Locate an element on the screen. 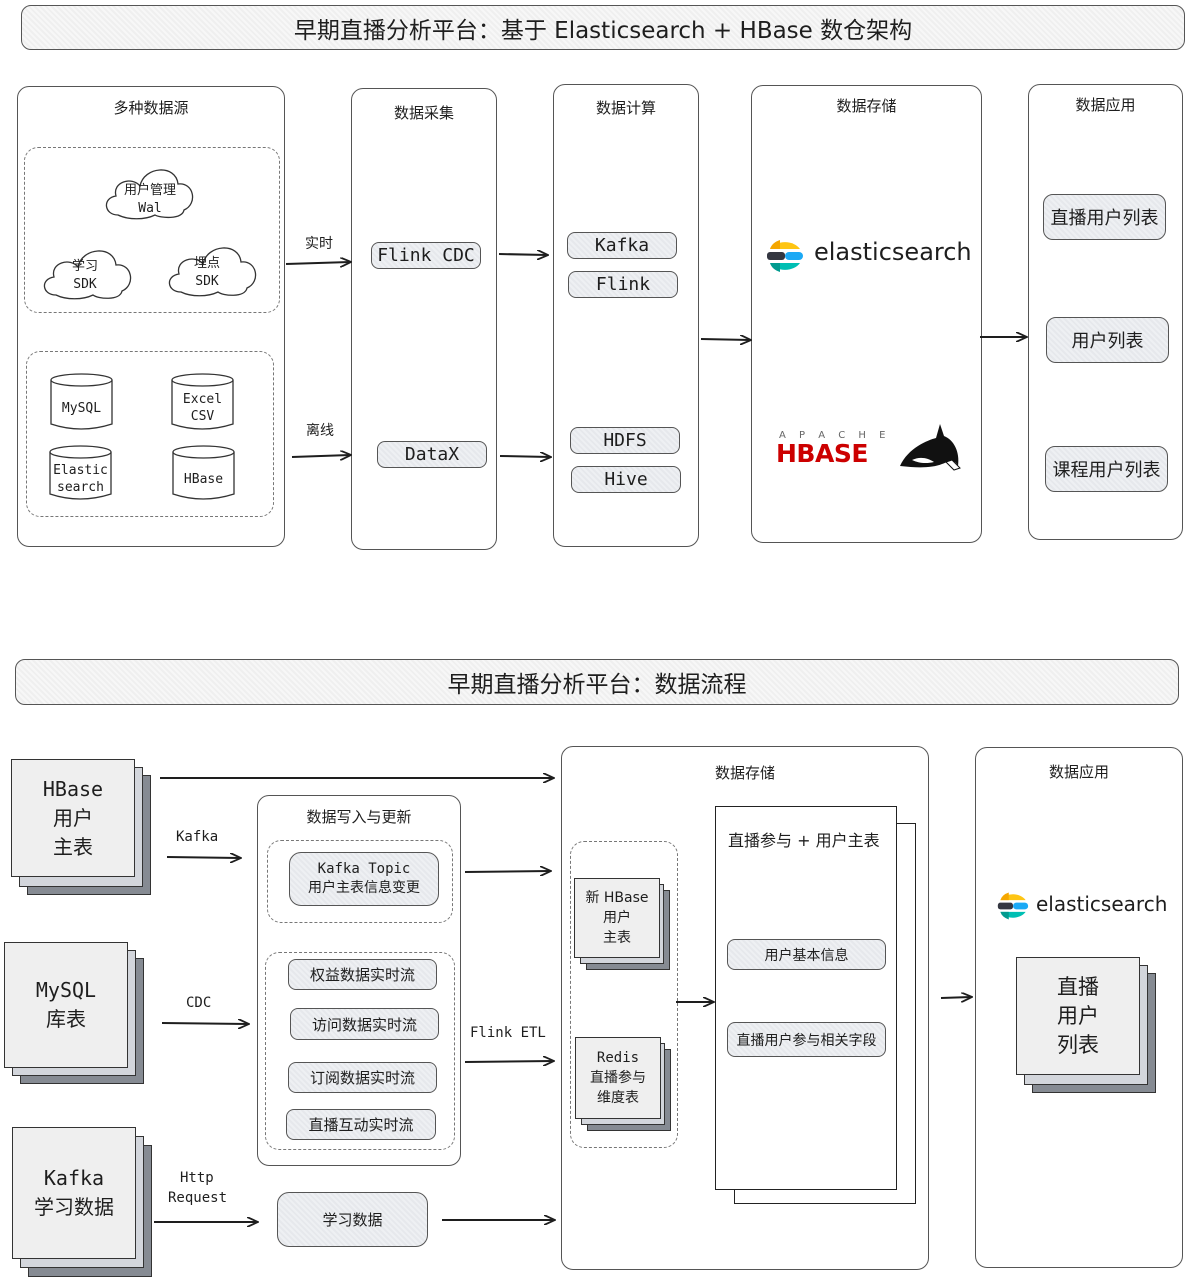  field-live-participation: 直播用户参与相关字段 is located at coordinates (806, 1039).